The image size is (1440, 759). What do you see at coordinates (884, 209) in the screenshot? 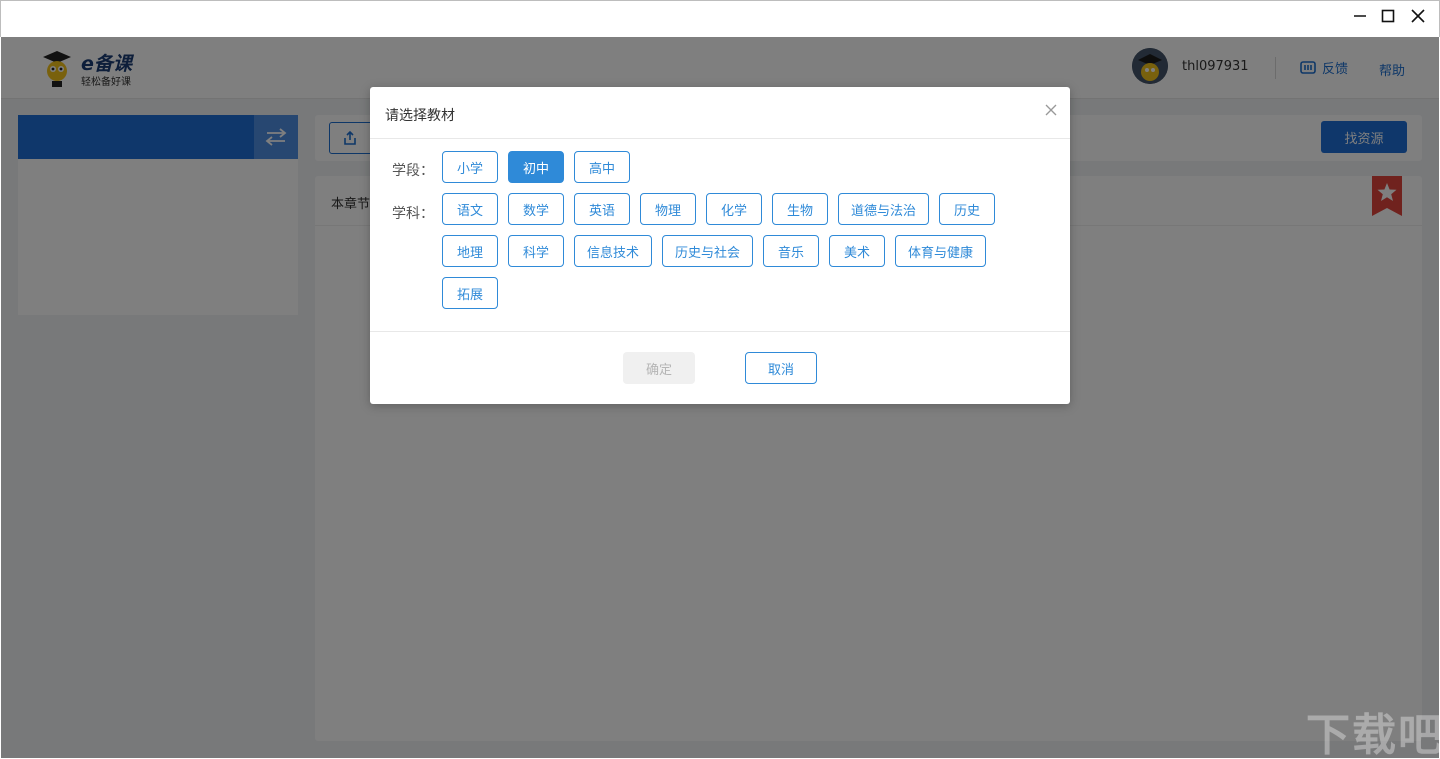
I see `subject-chip: 道德与法治` at bounding box center [884, 209].